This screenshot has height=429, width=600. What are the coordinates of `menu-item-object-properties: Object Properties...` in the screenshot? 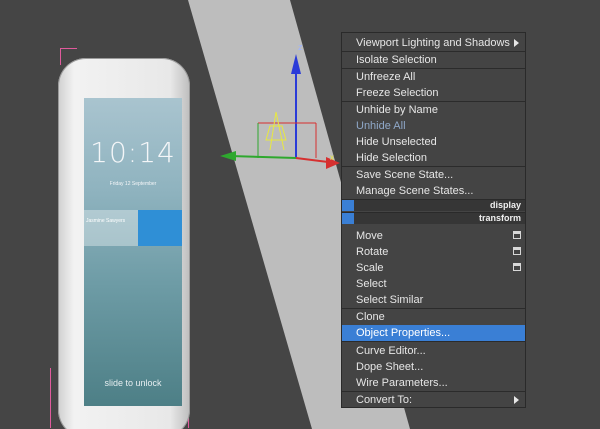 It's located at (433, 333).